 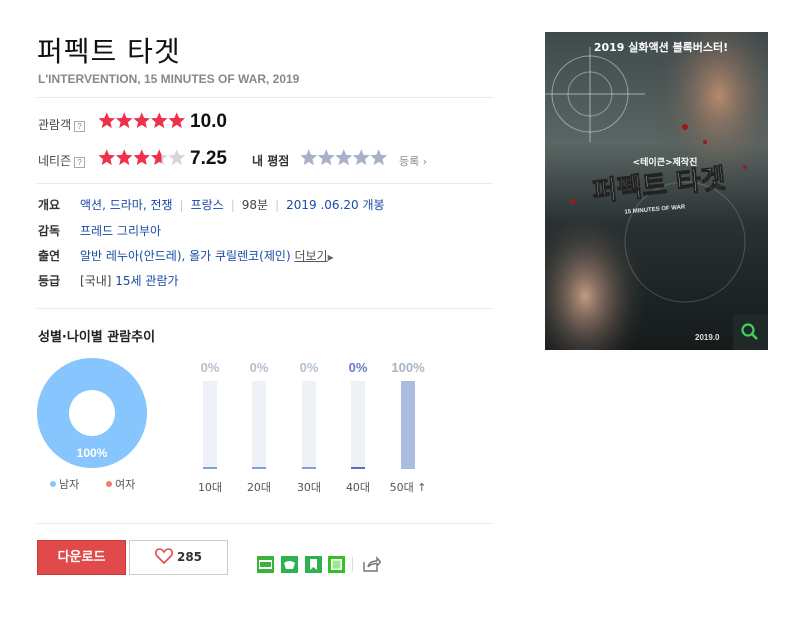 I want to click on movie-subtitle: L'INTERVENTION, 15 MINUTES OF WAR, 2019, so click(x=169, y=79).